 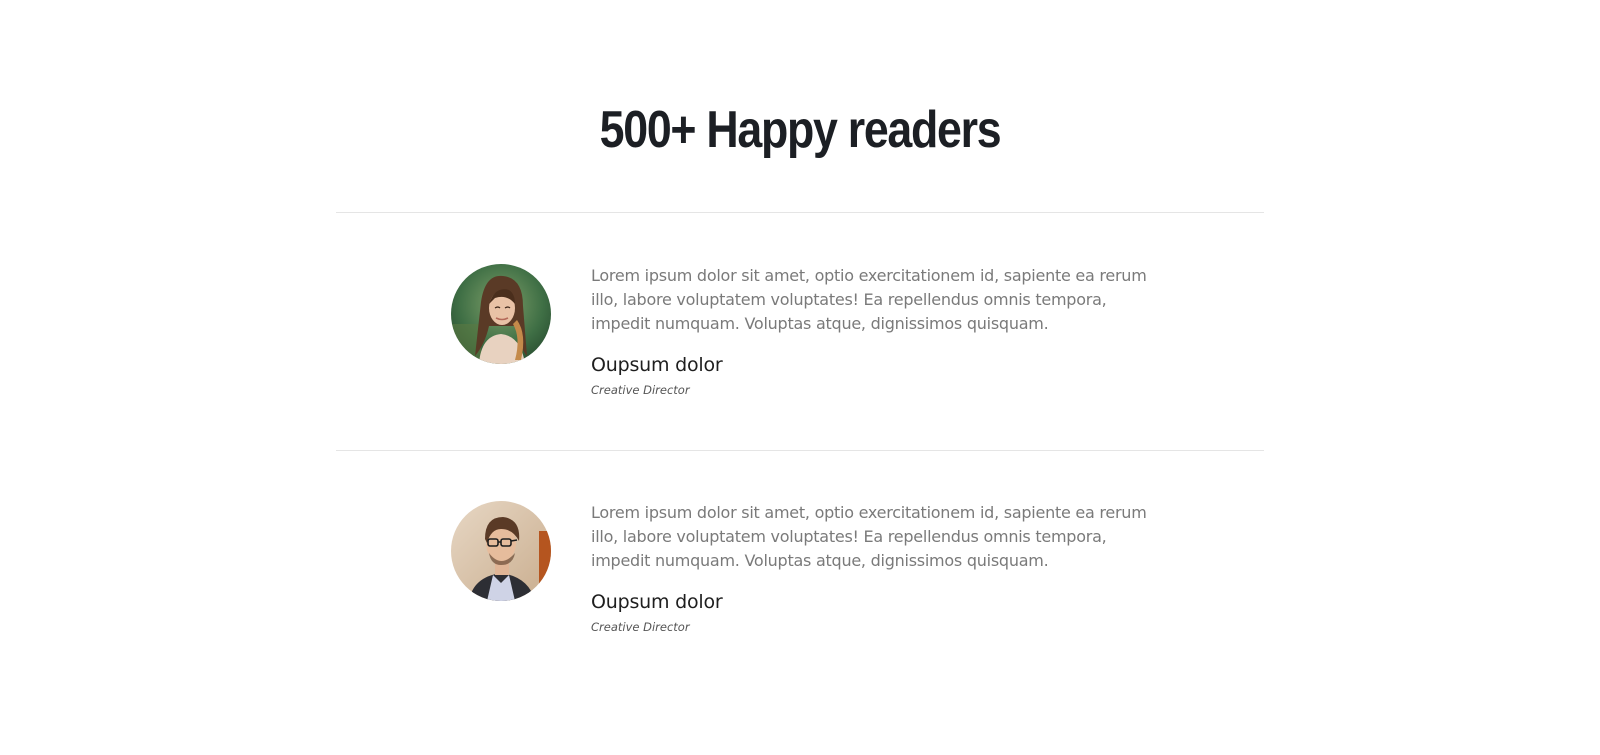 I want to click on man-portrait-icon, so click(x=501, y=551).